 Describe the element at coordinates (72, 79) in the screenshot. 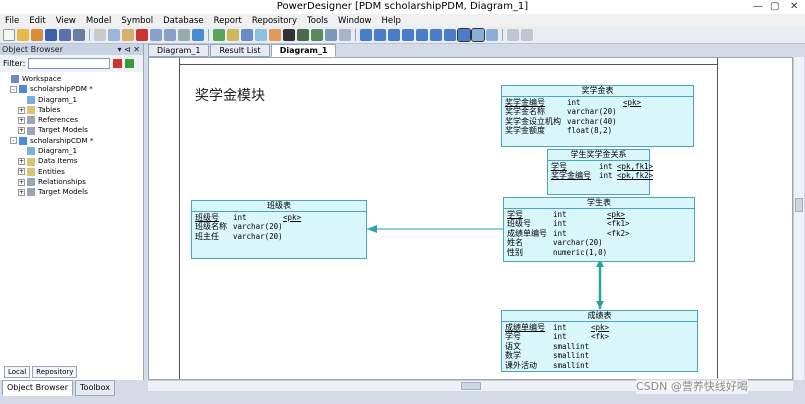

I see `tree-item: Workspace` at that location.